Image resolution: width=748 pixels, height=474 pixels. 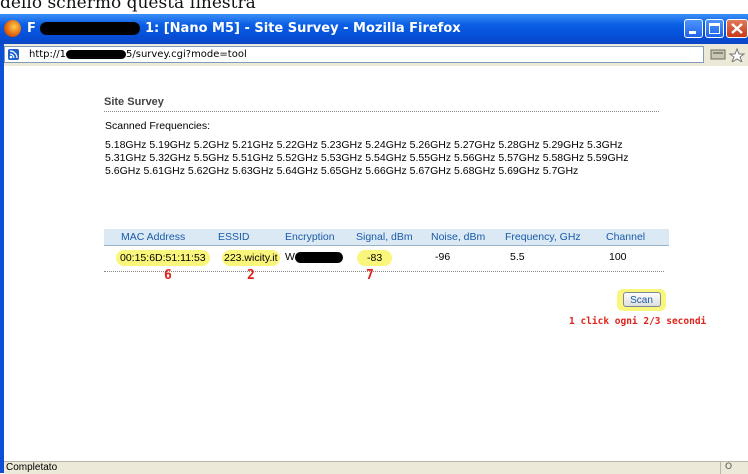 I want to click on minimize-icon, so click(x=693, y=28).